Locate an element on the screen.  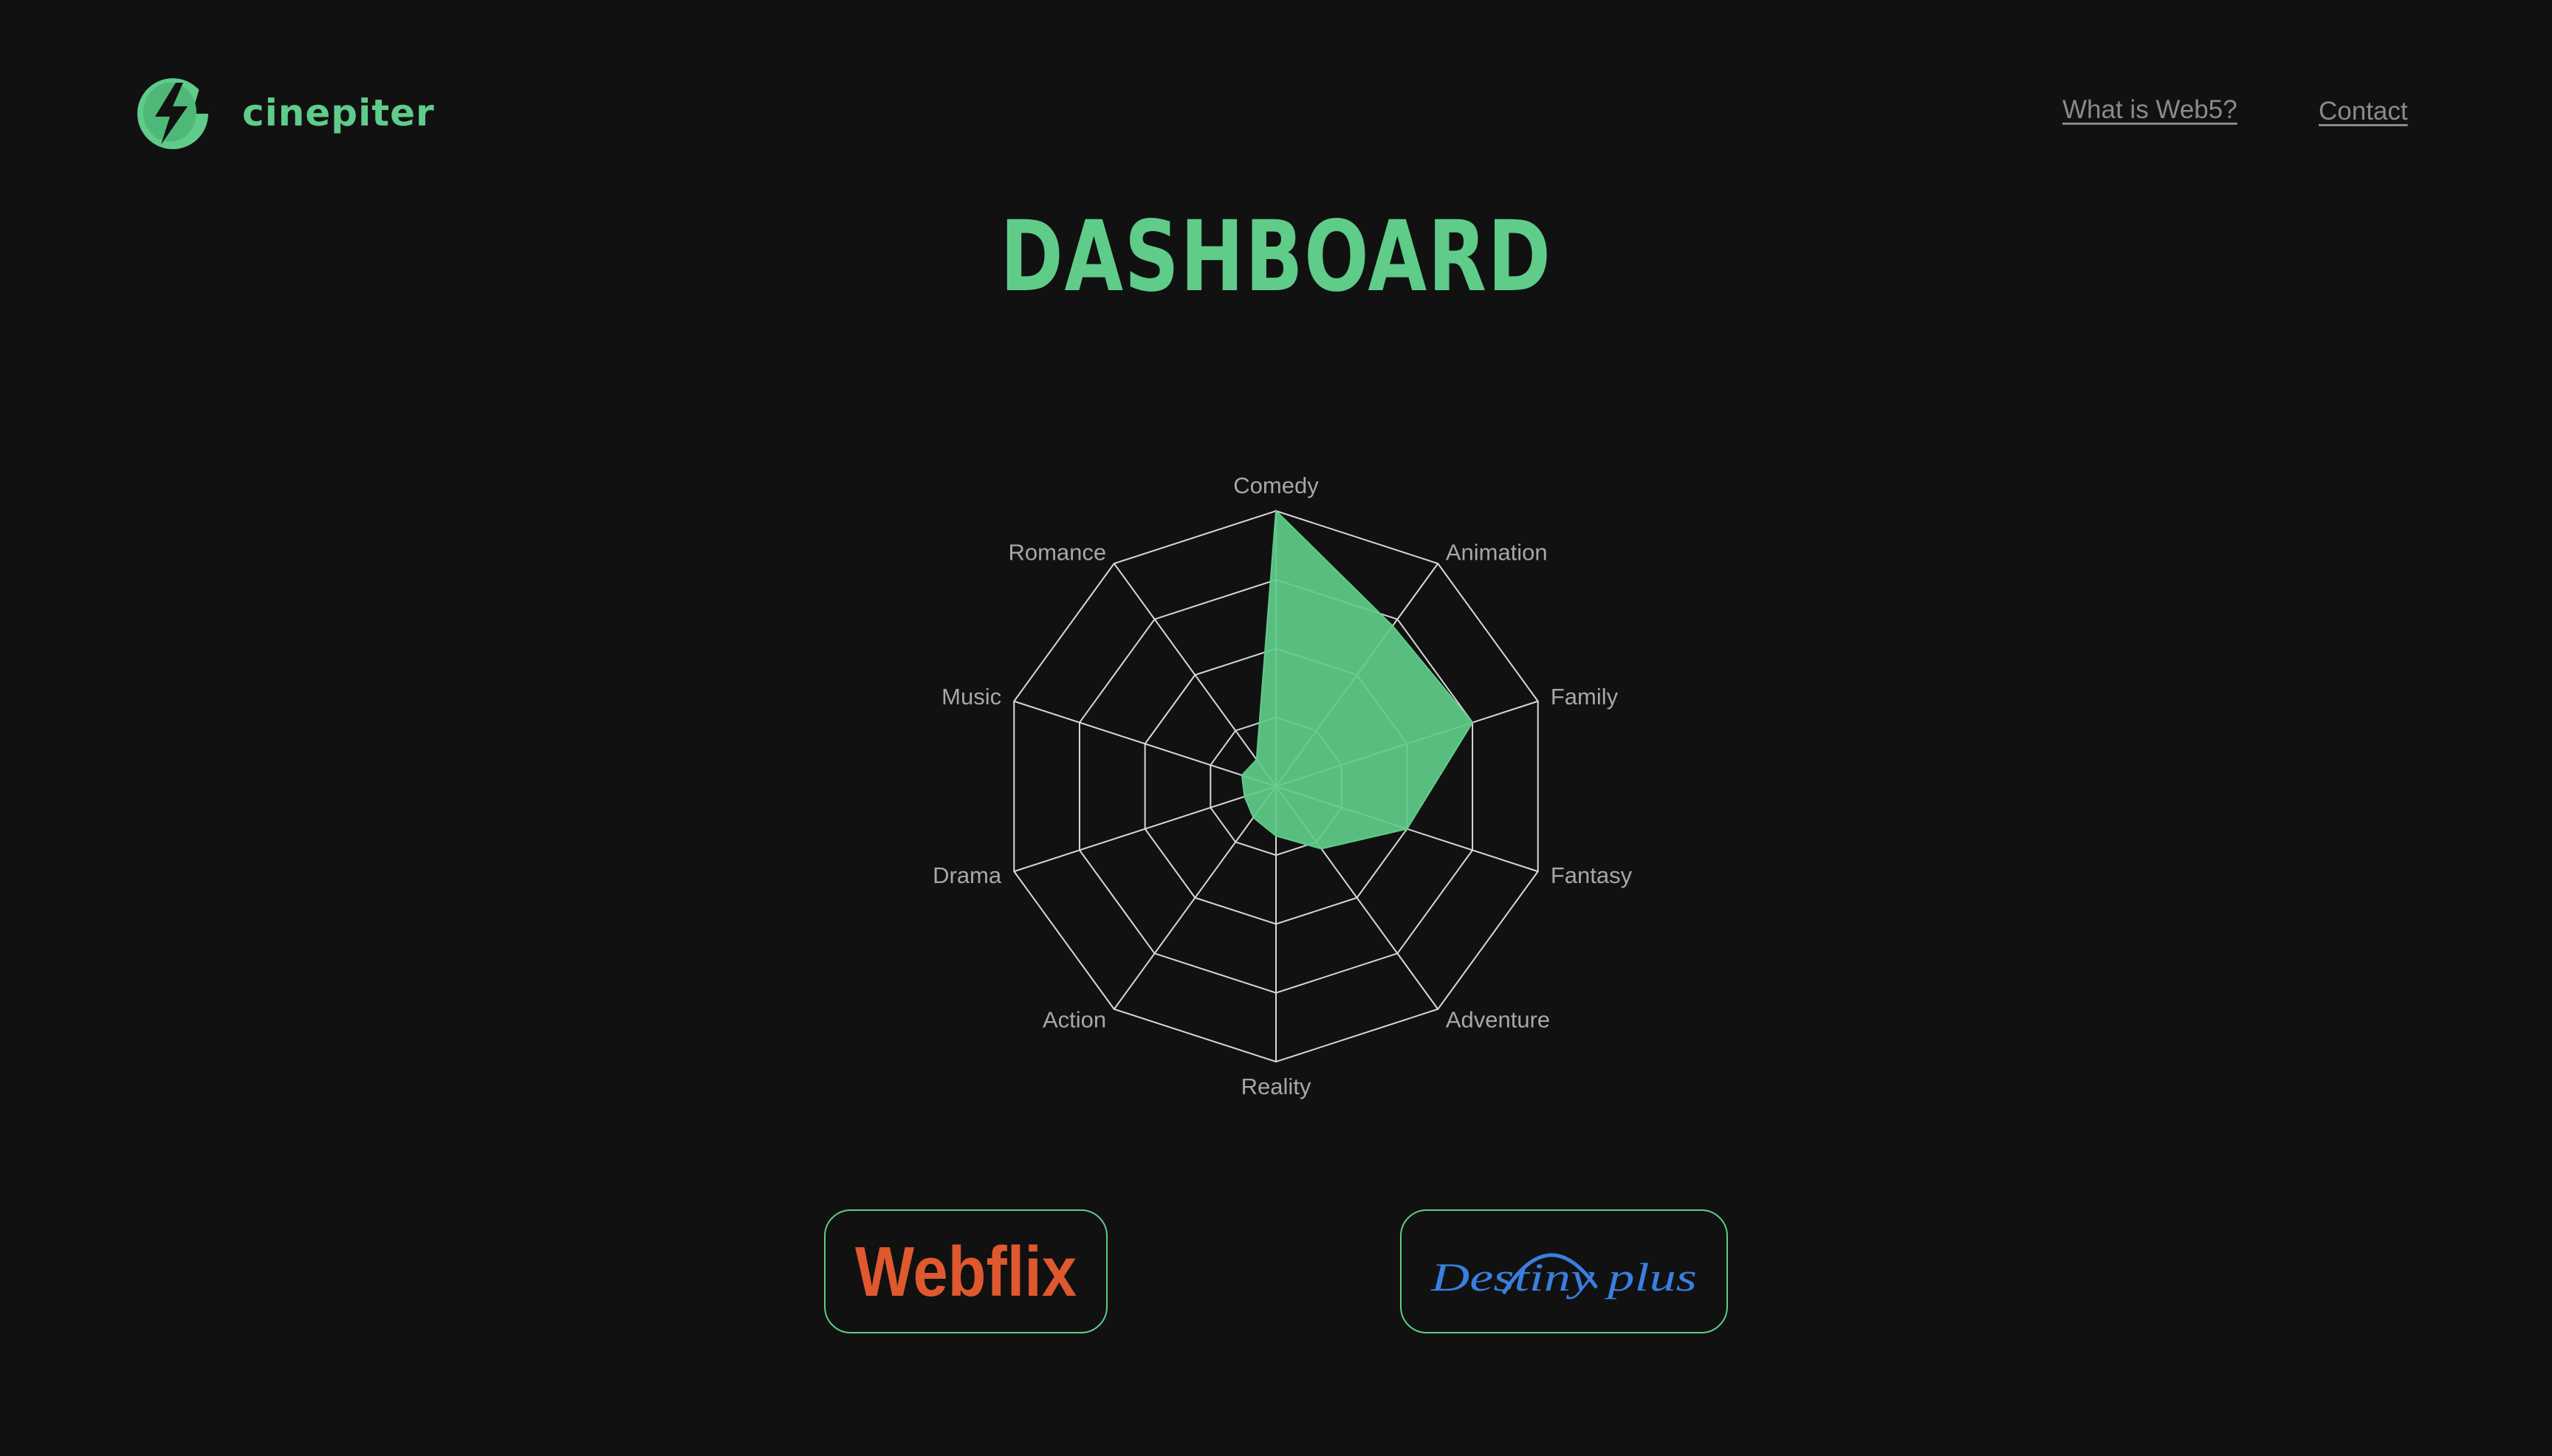
radar-label-reality: Reality is located at coordinates (1276, 1087).